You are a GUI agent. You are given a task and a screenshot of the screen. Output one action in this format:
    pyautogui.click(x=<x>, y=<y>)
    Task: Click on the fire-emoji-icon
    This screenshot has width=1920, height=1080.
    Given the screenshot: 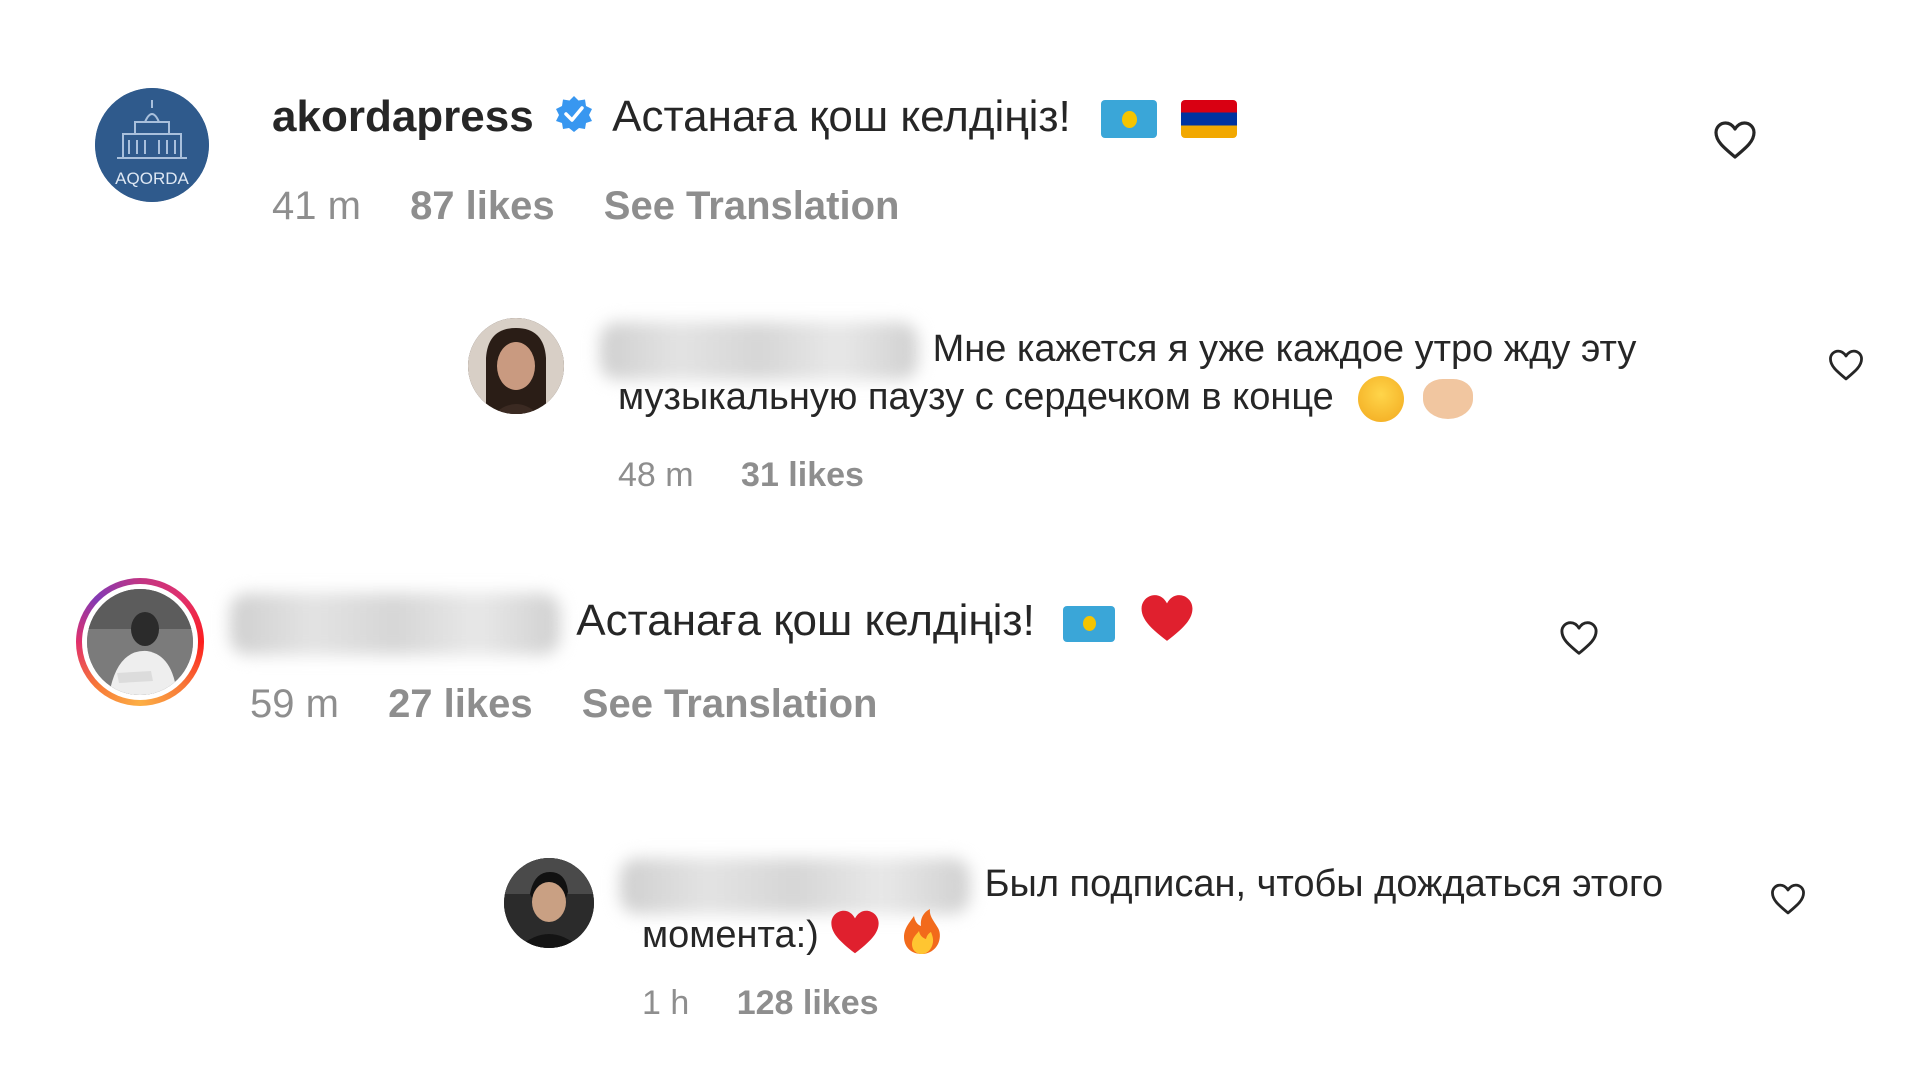 What is the action you would take?
    pyautogui.click(x=922, y=937)
    